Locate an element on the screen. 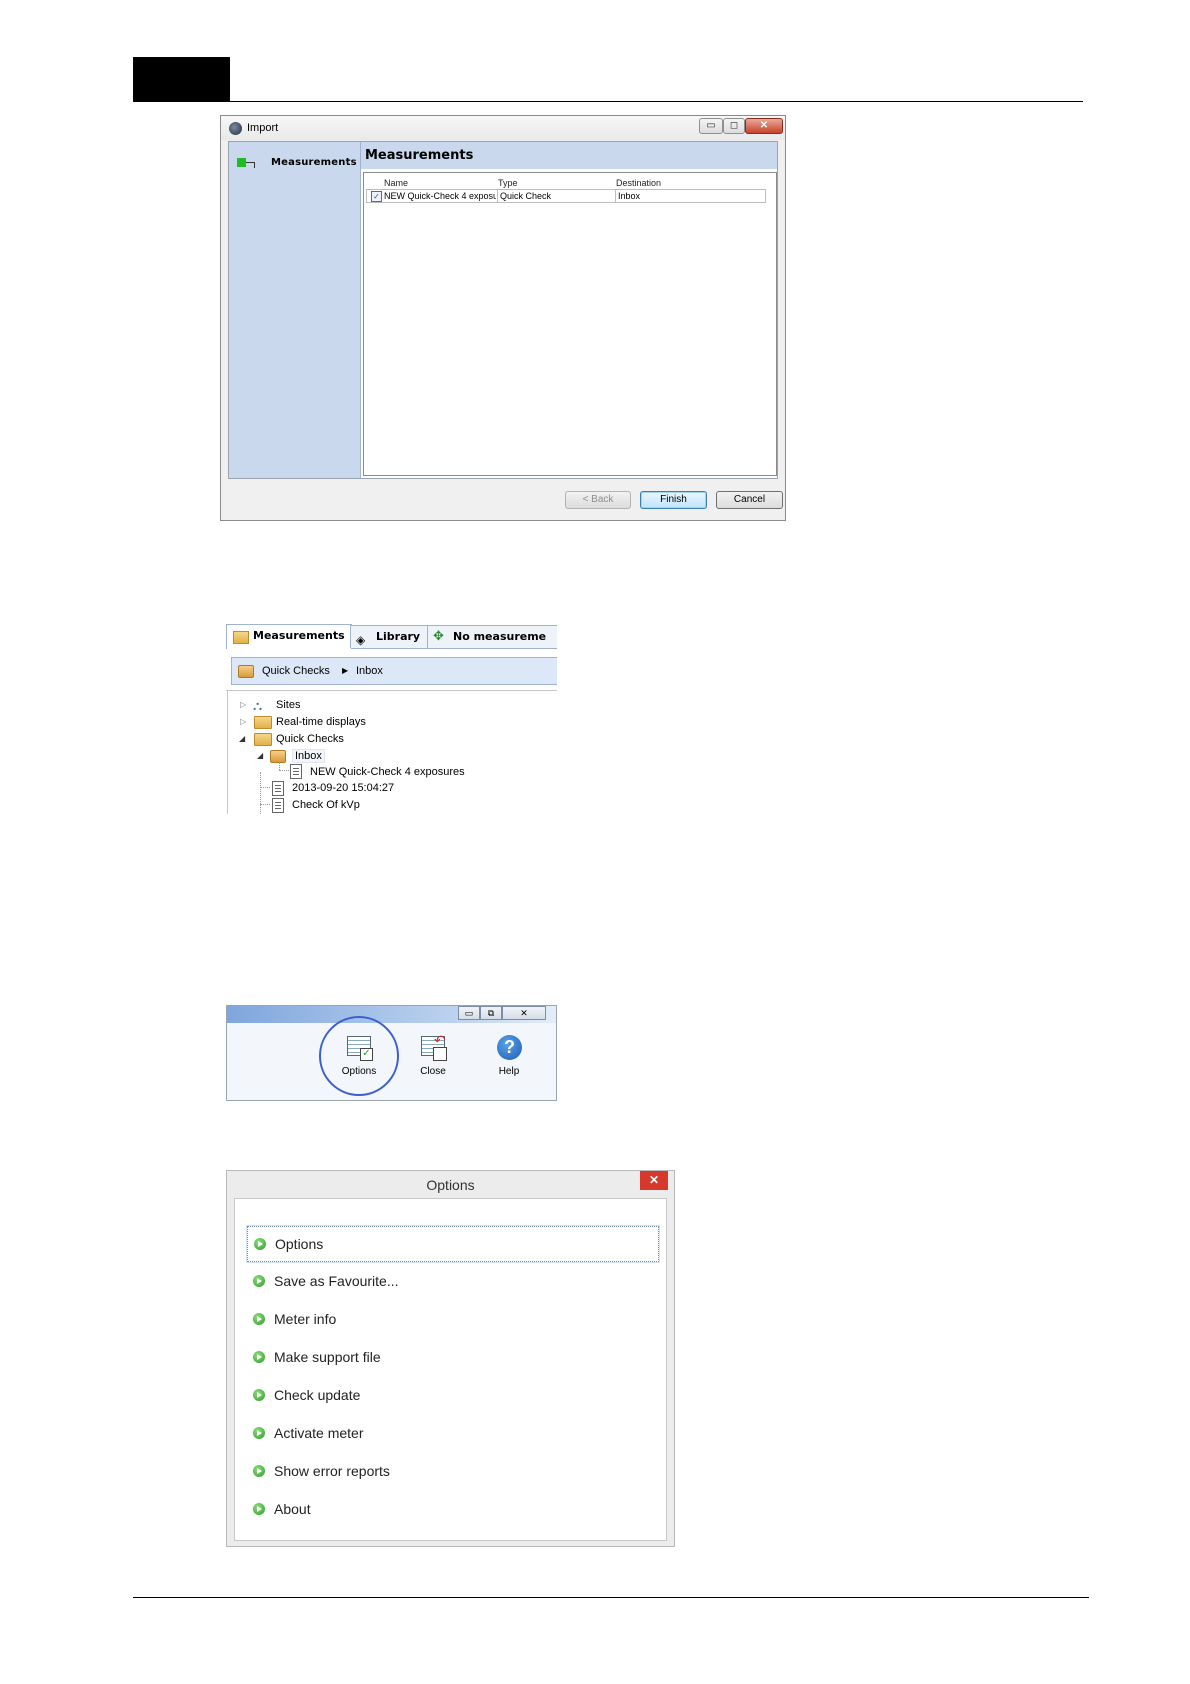 The image size is (1190, 1684). option-make-support-file: Make support file is located at coordinates (452, 1357).